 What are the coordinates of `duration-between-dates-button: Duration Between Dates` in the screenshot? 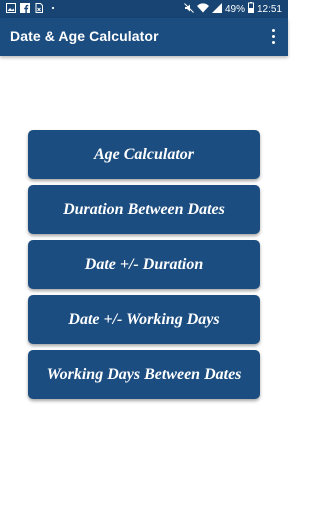 It's located at (144, 209).